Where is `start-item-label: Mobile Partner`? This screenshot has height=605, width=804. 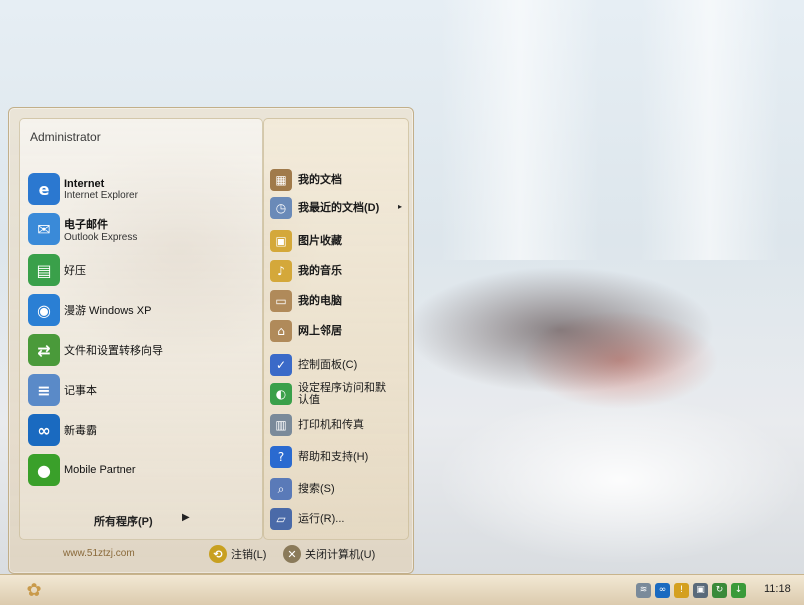 start-item-label: Mobile Partner is located at coordinates (100, 470).